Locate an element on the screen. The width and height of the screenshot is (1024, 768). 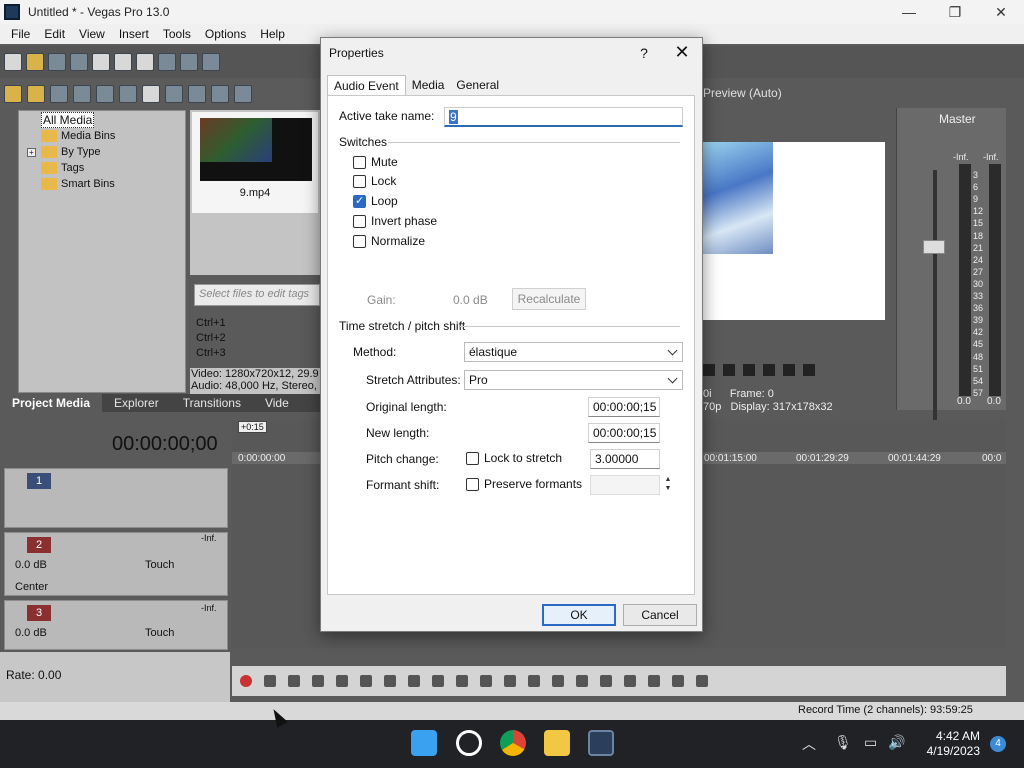
cut-icon is located at coordinates (123, 62).